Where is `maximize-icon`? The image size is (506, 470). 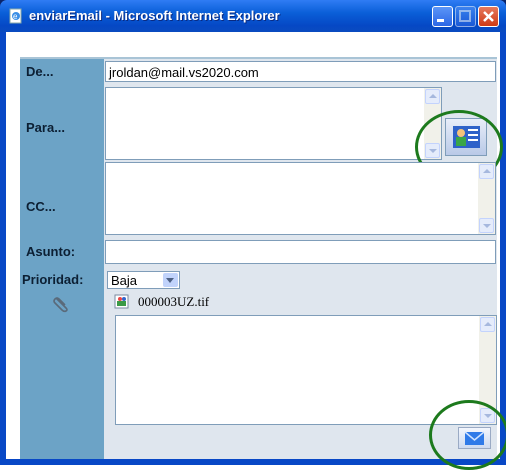 maximize-icon is located at coordinates (465, 16).